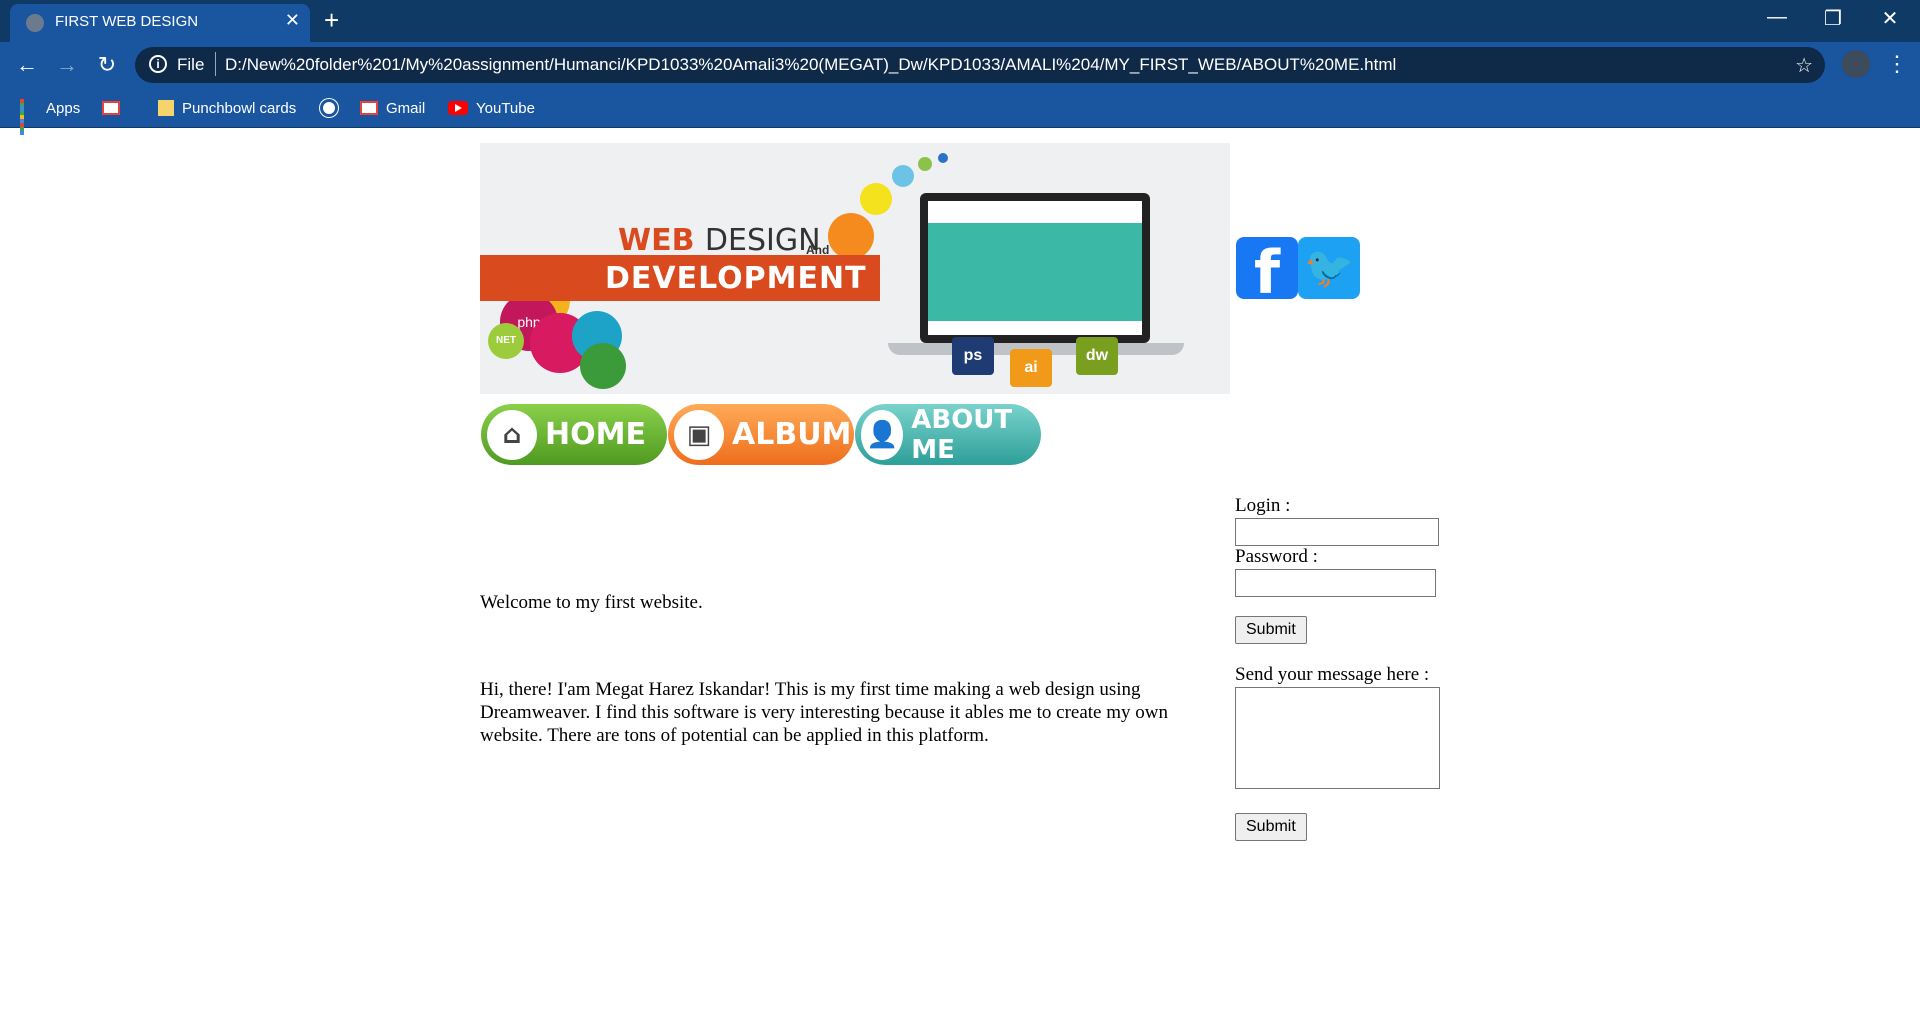  What do you see at coordinates (215, 64) in the screenshot?
I see `address-divider` at bounding box center [215, 64].